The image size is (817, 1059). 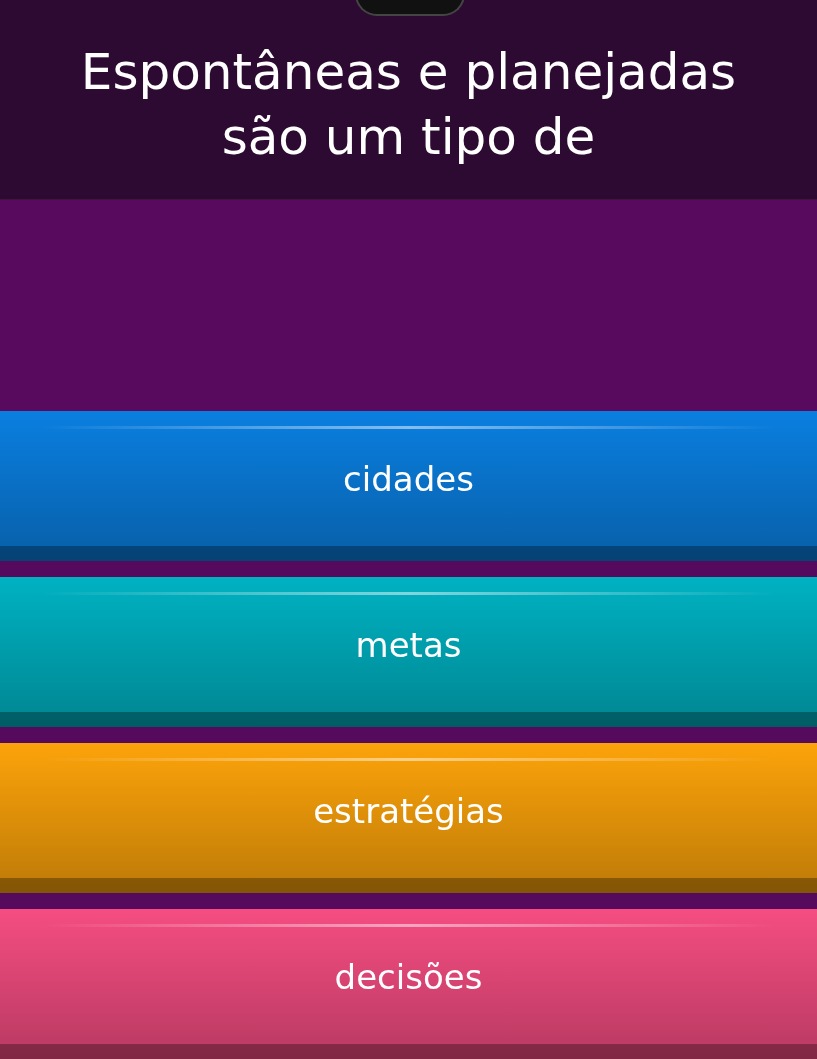 What do you see at coordinates (408, 652) in the screenshot?
I see `answer-option: metas` at bounding box center [408, 652].